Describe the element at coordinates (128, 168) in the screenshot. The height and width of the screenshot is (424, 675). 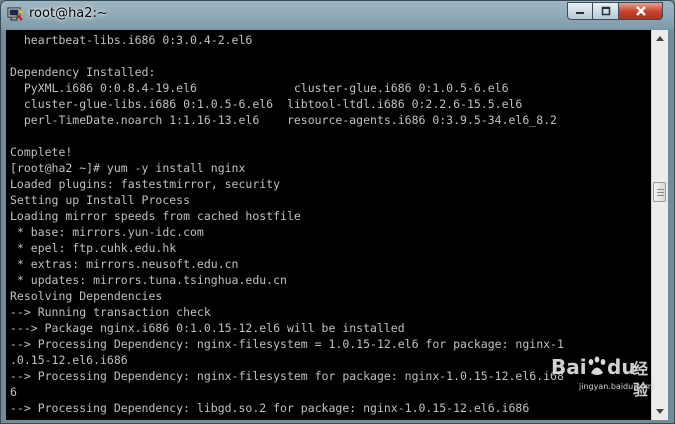
I see `terminal-line: [root@ha2 ~]# yum -y install nginx` at that location.